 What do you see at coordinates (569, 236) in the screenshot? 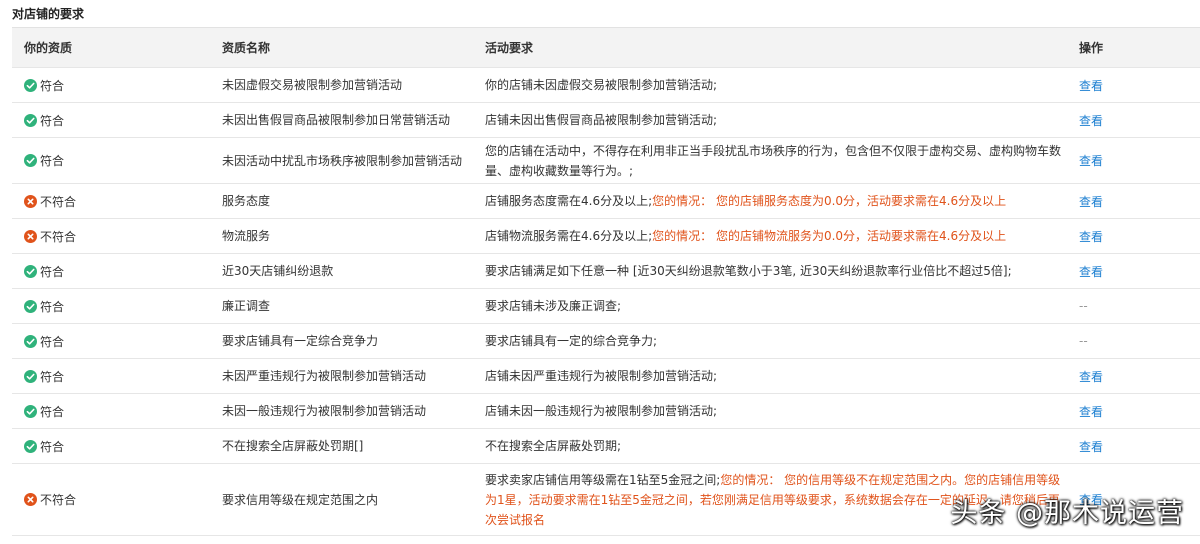
I see `requirement-text: 店铺物流服务需在4.6分及以上;` at bounding box center [569, 236].